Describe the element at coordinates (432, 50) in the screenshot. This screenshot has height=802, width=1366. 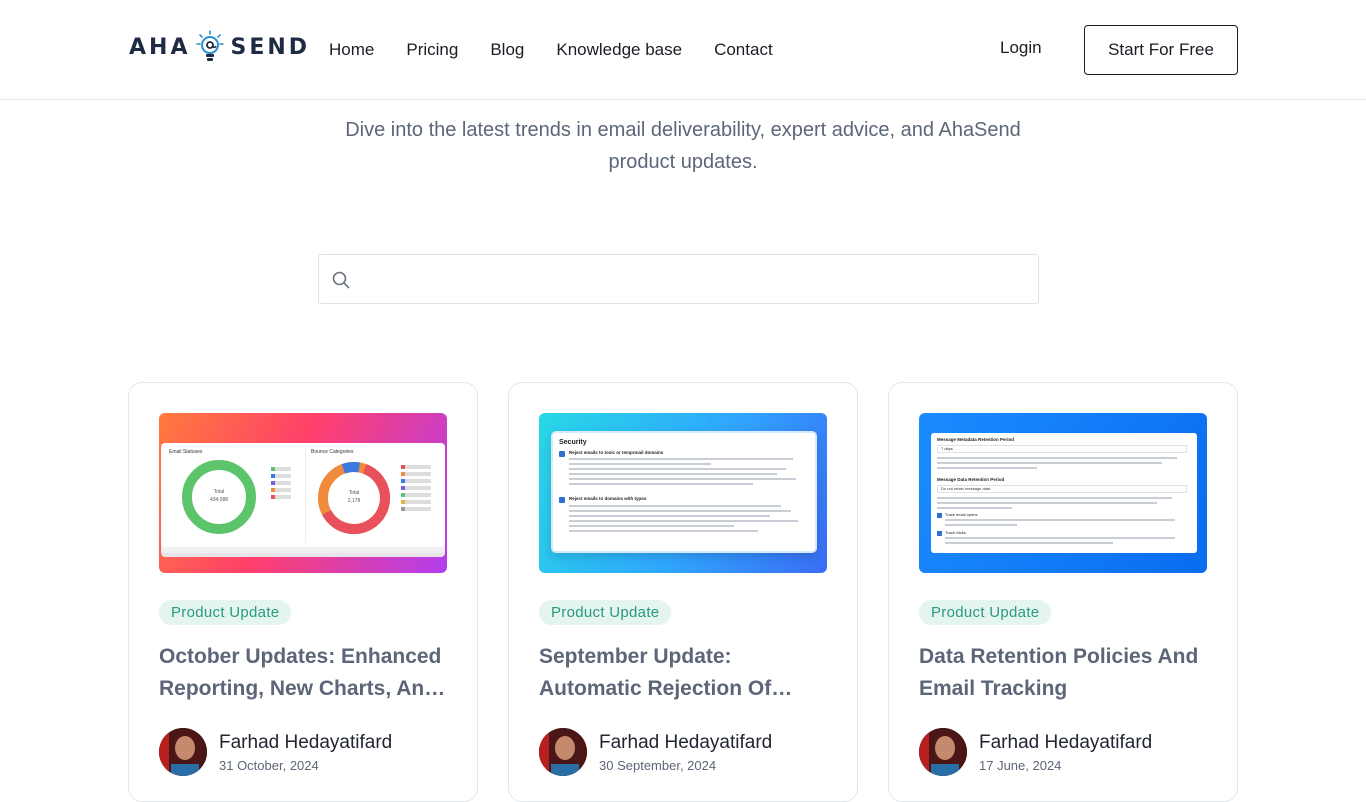
I see `nav-pricing: Pricing` at that location.